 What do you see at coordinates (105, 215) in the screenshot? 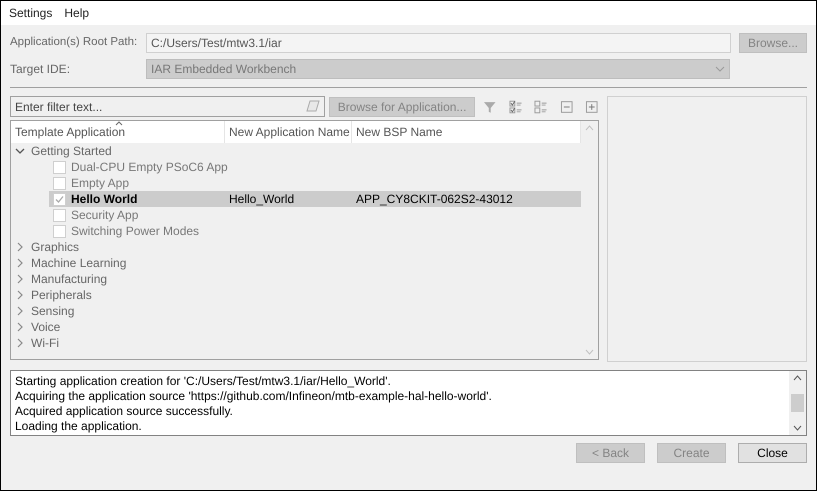
I see `template-name: Security App` at bounding box center [105, 215].